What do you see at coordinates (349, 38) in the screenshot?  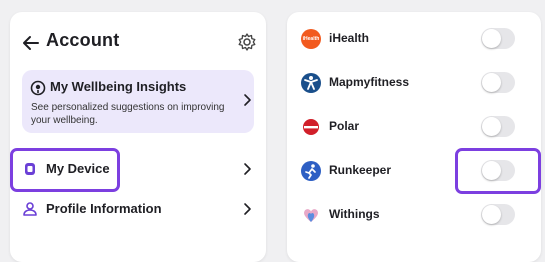 I see `app-name: iHealth` at bounding box center [349, 38].